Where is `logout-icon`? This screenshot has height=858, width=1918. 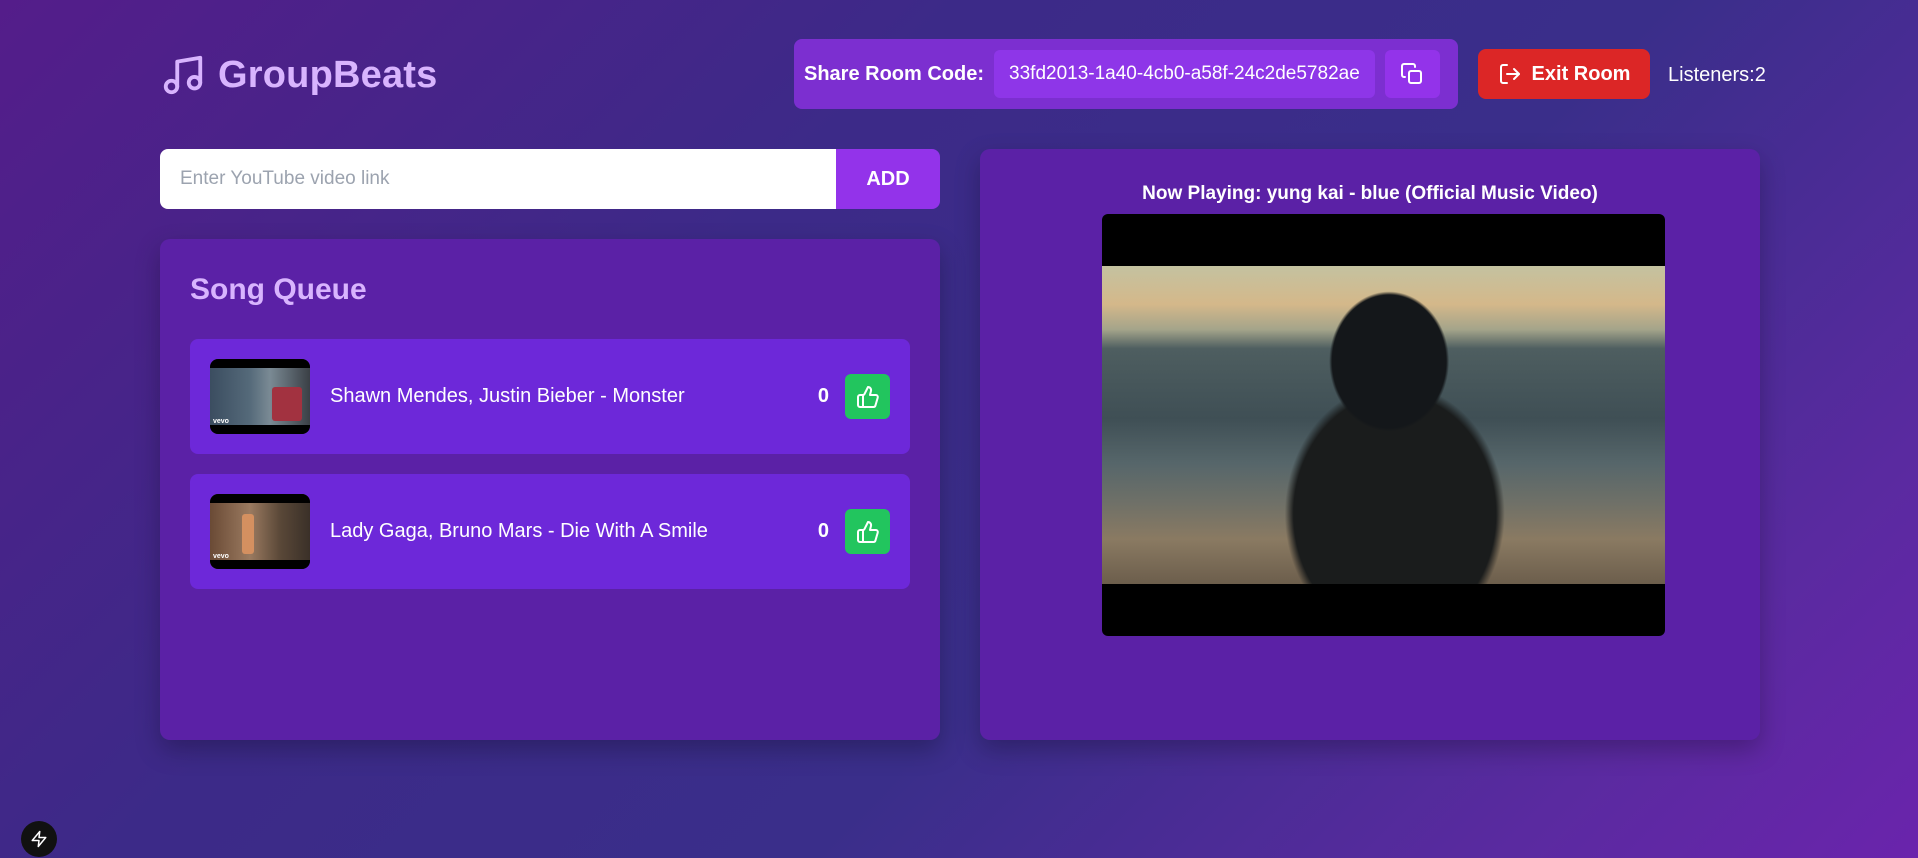 logout-icon is located at coordinates (1509, 74).